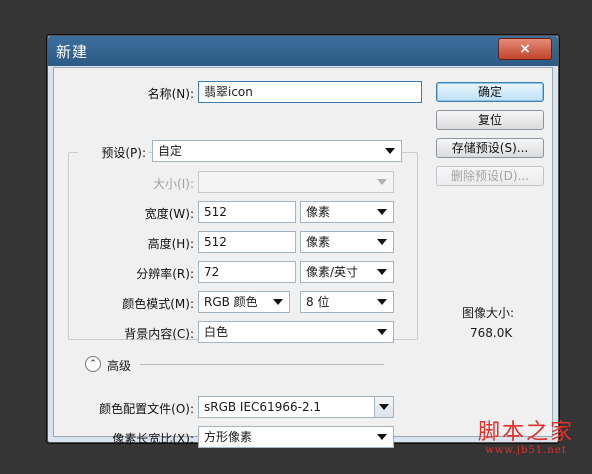  Describe the element at coordinates (318, 212) in the screenshot. I see `width-unit-value: 像素` at that location.